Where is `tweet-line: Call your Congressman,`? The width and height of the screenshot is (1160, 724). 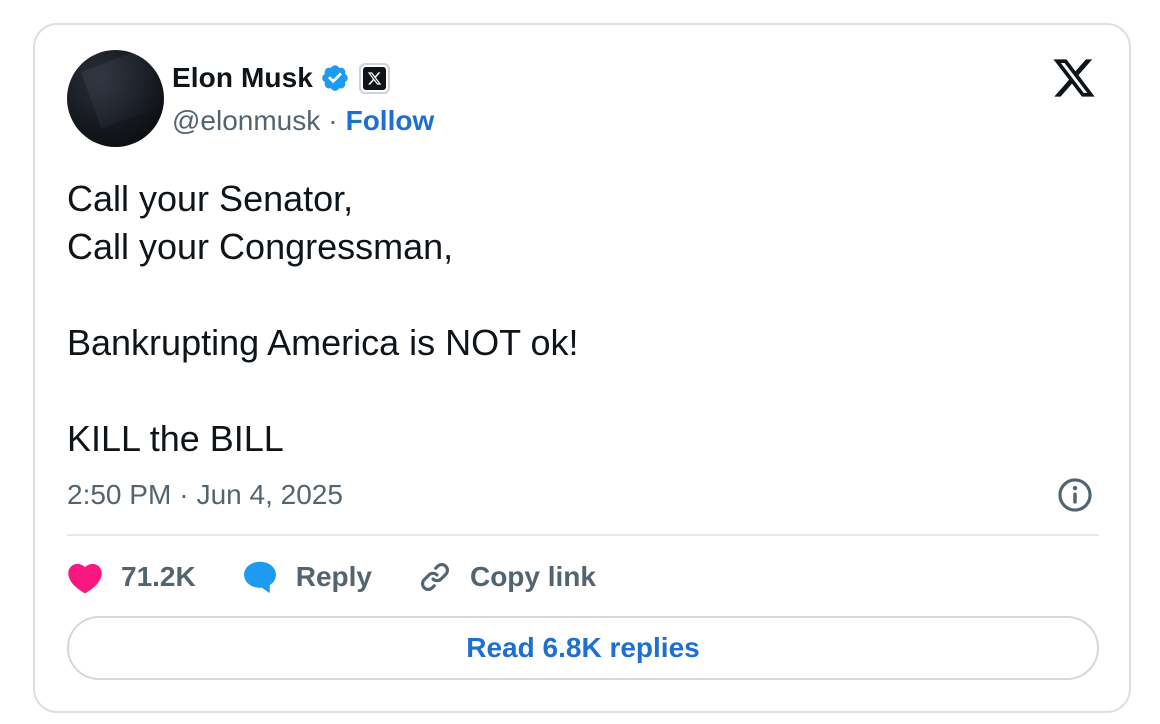 tweet-line: Call your Congressman, is located at coordinates (260, 246).